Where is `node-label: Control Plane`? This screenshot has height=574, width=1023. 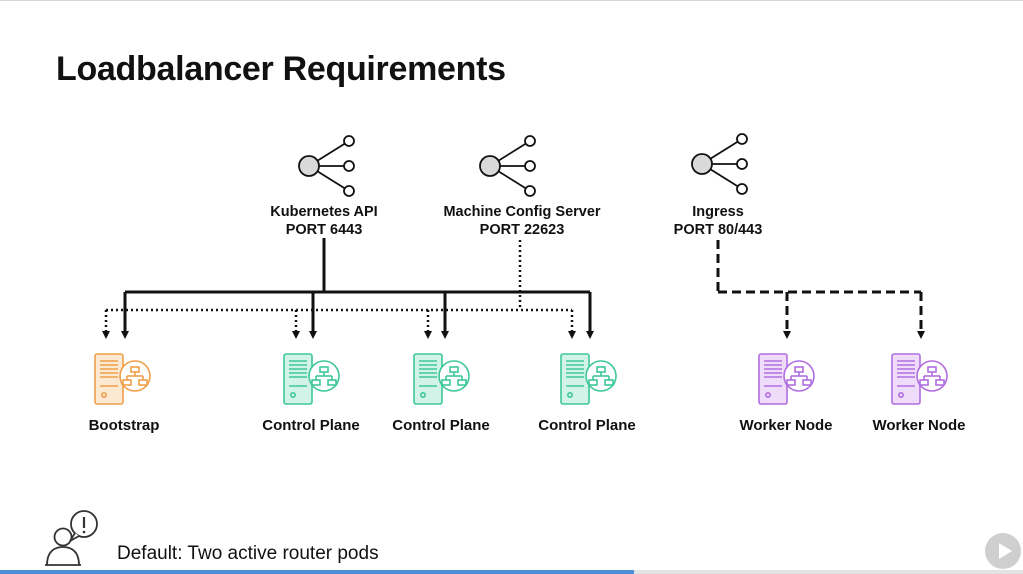 node-label: Control Plane is located at coordinates (587, 425).